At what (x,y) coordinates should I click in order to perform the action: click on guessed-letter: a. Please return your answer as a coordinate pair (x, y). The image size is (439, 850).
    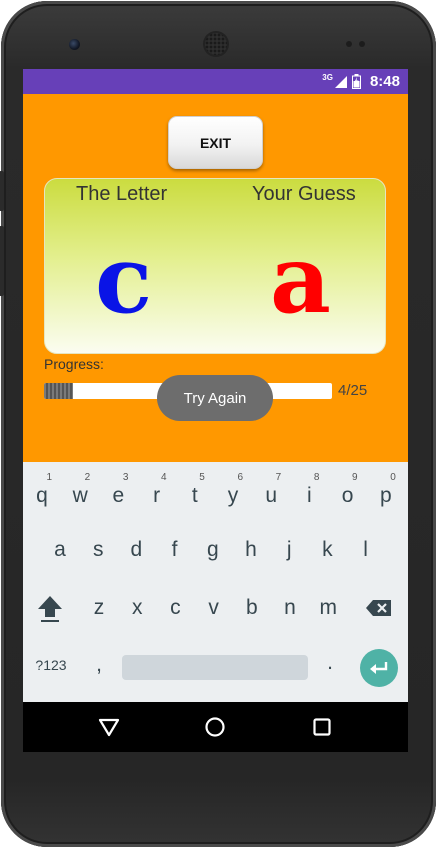
    Looking at the image, I should click on (300, 280).